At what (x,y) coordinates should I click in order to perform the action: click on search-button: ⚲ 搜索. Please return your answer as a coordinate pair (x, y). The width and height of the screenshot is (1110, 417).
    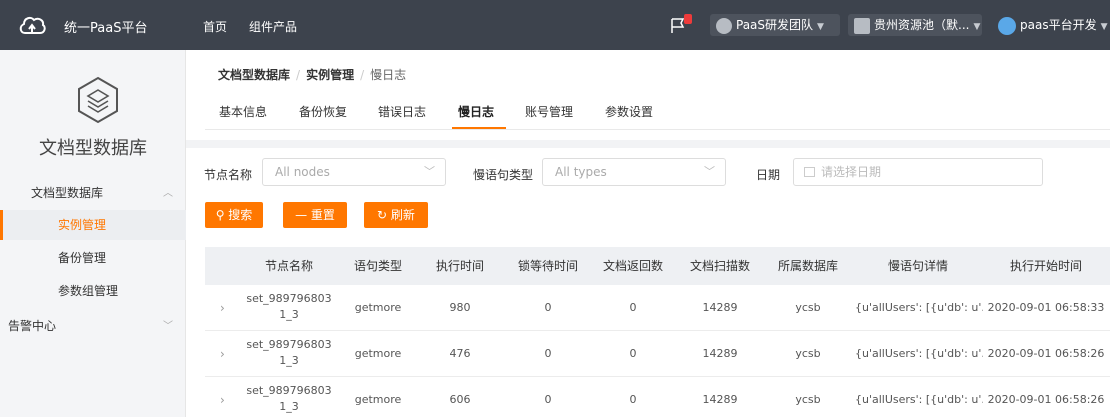
    Looking at the image, I should click on (234, 215).